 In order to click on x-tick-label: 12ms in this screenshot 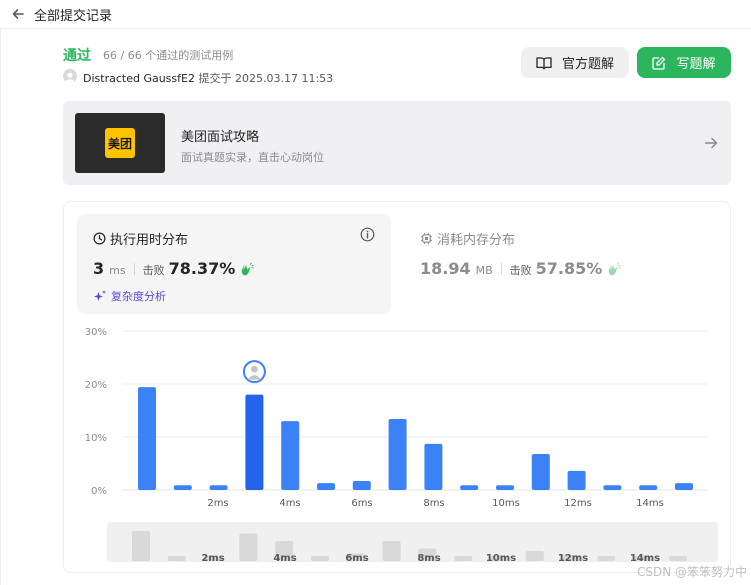, I will do `click(578, 503)`.